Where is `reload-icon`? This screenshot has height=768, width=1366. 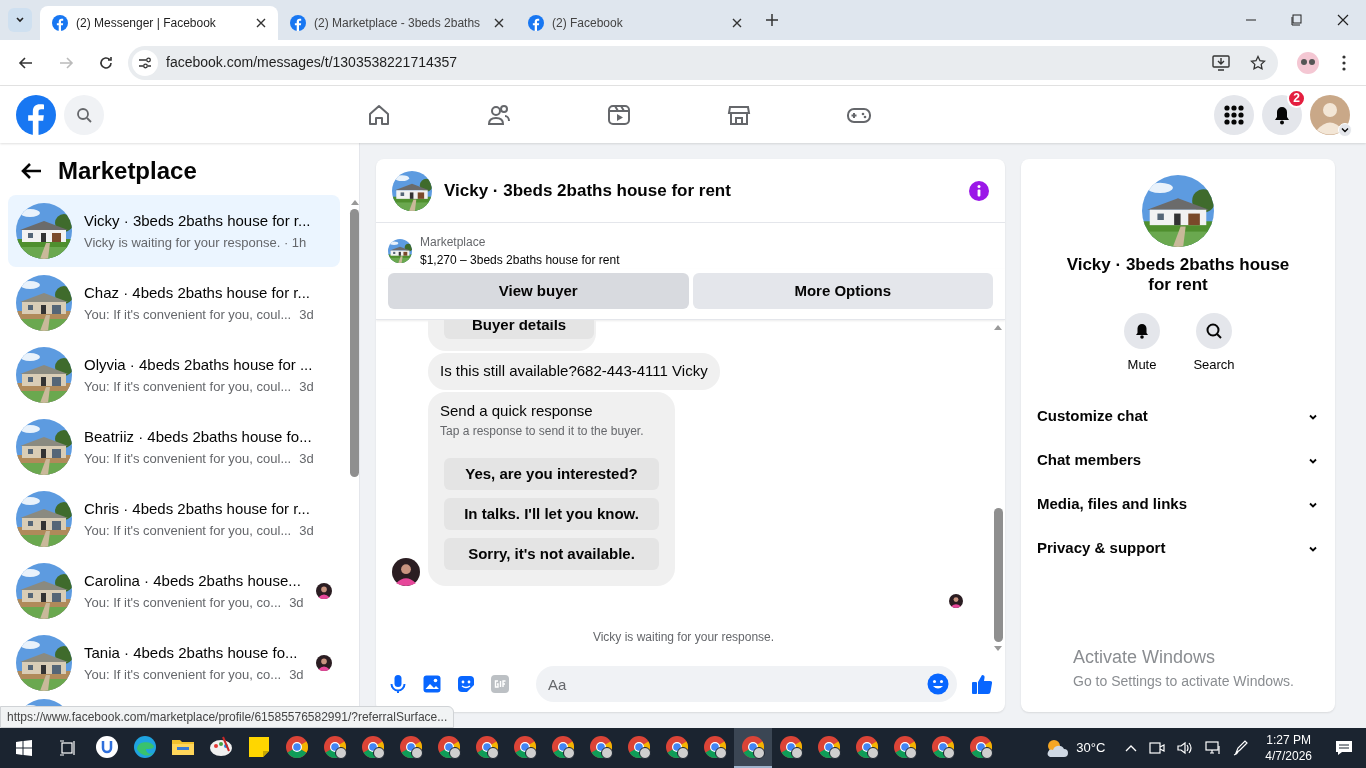 reload-icon is located at coordinates (106, 62).